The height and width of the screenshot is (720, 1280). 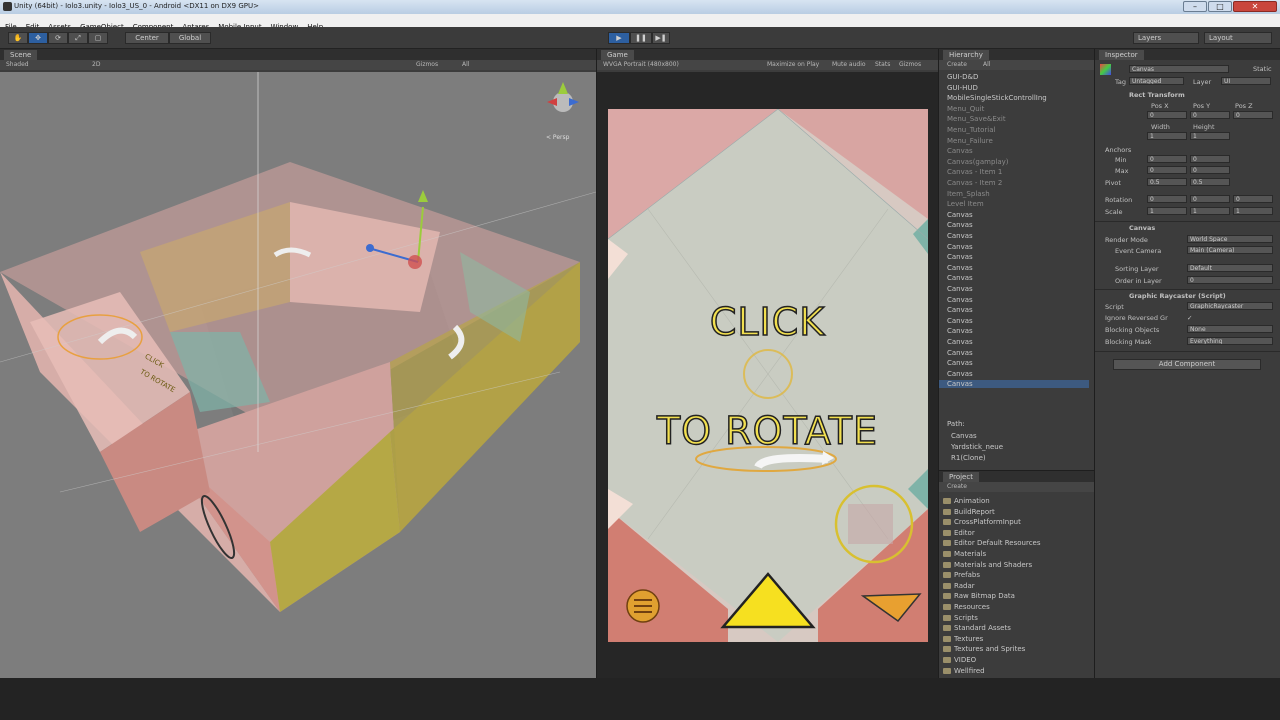 What do you see at coordinates (1166, 38) in the screenshot?
I see `layers-dropdown: Layers` at bounding box center [1166, 38].